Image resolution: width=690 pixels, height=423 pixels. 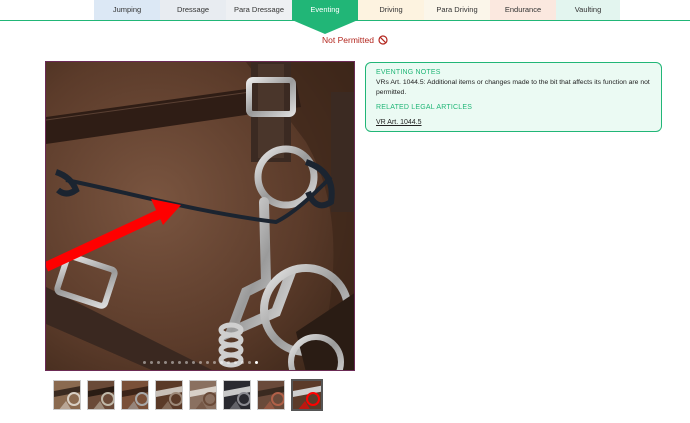 What do you see at coordinates (424, 107) in the screenshot?
I see `related-articles-heading: RELATED LEGAL ARTICLES` at bounding box center [424, 107].